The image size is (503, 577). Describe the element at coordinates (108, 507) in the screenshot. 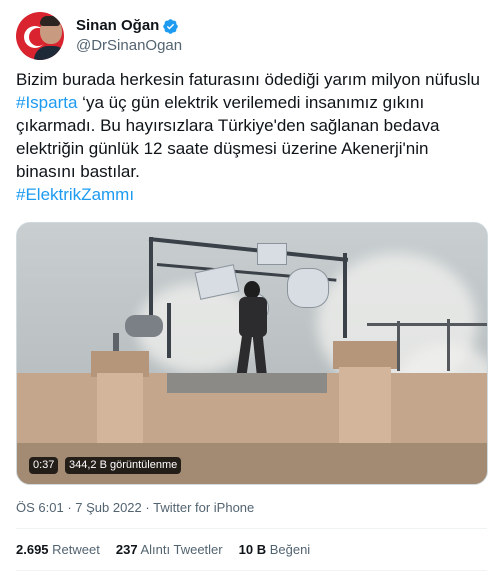

I see `tweet-date-link: 7 Şub 2022` at that location.